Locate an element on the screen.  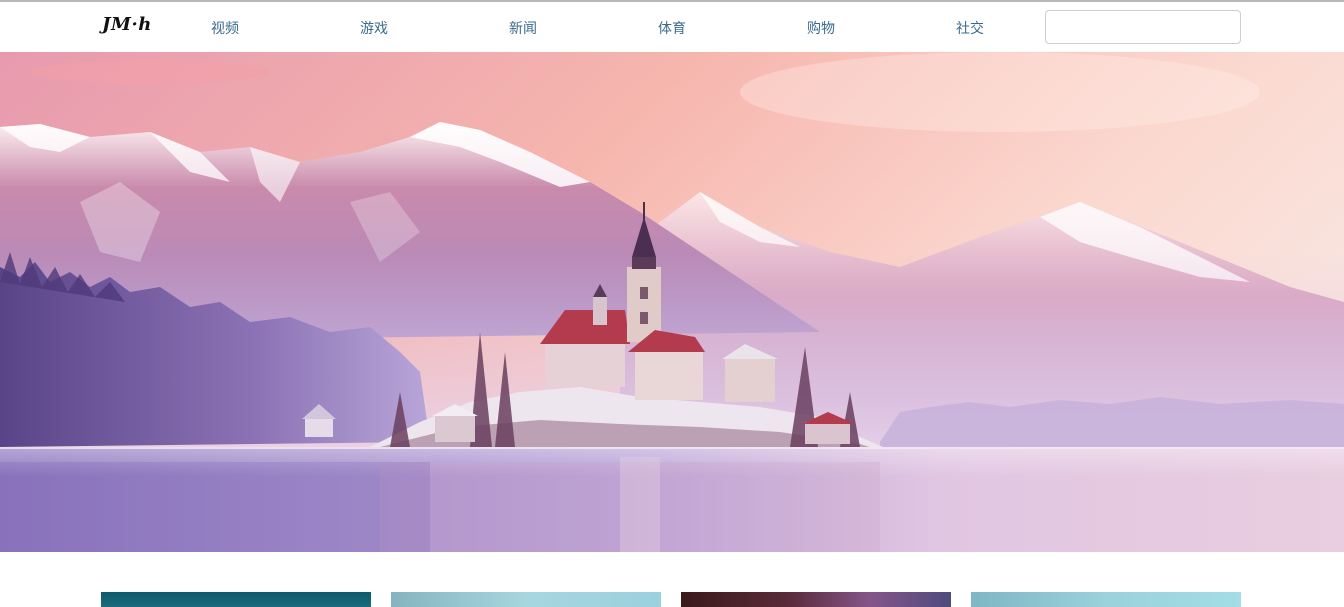
nav-item-social: 社交 is located at coordinates (970, 28).